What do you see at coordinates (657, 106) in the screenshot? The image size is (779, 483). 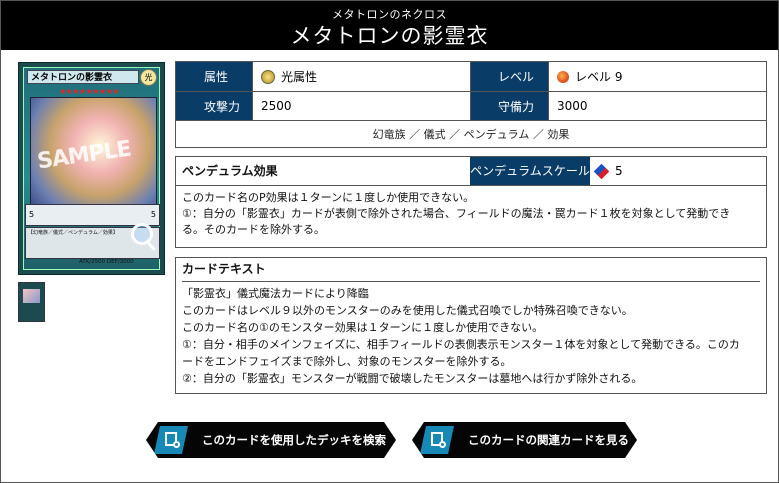 I see `def-value: 3000` at bounding box center [657, 106].